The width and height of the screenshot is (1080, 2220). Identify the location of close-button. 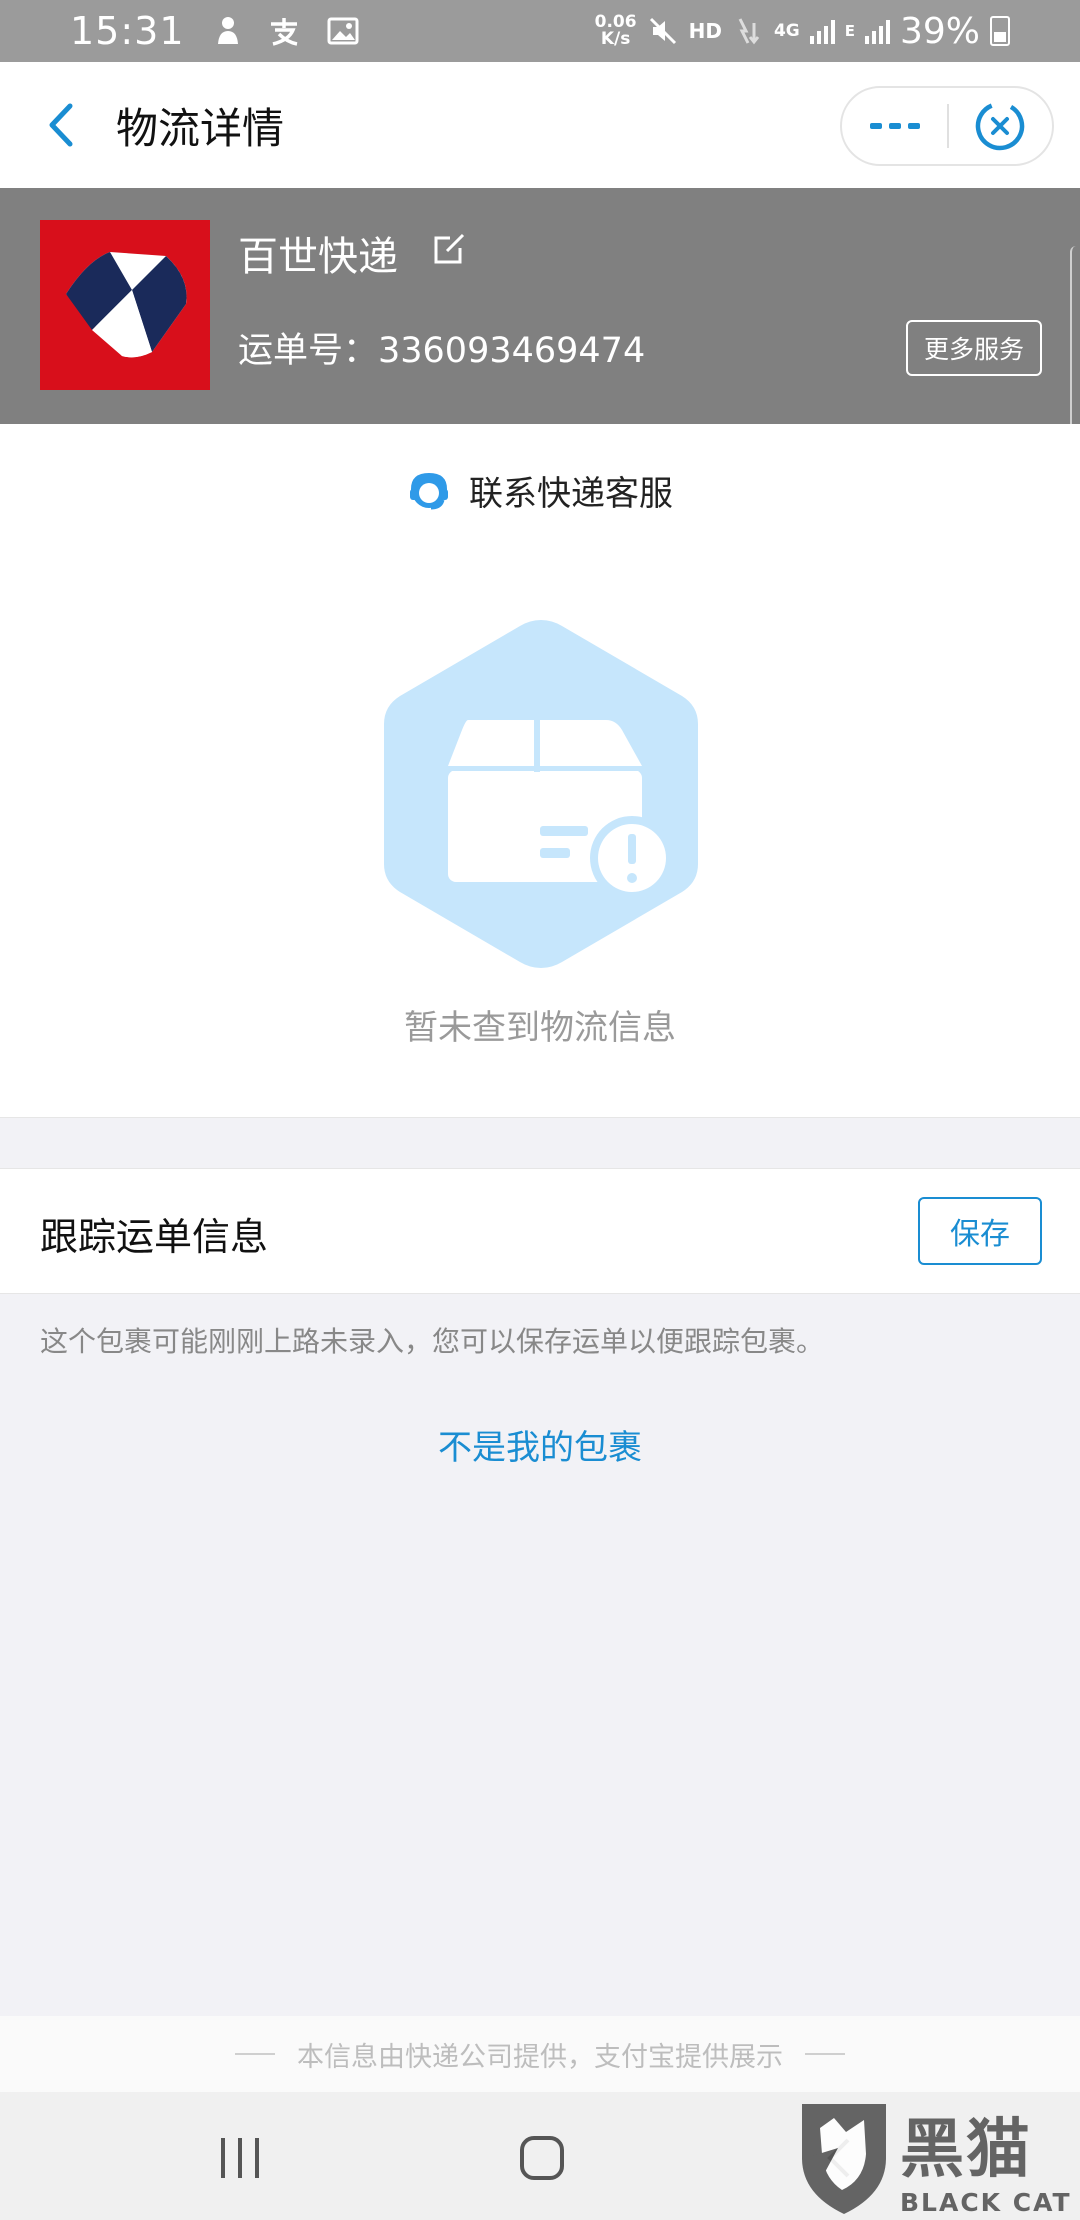
(1000, 126).